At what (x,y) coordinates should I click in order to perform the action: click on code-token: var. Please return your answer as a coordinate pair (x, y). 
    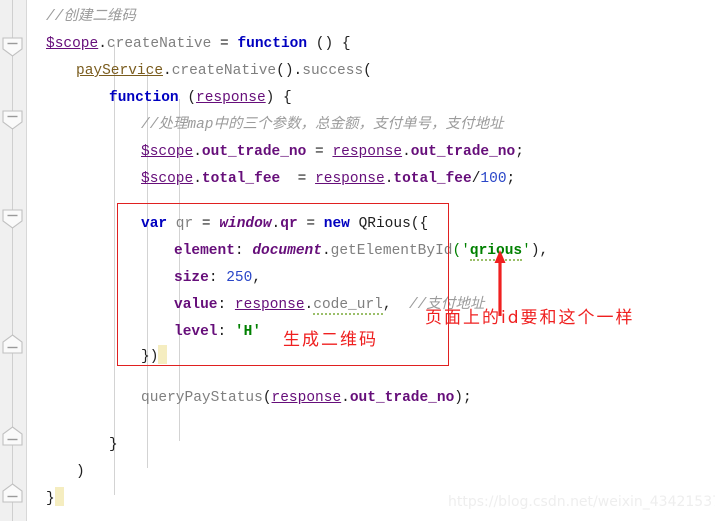
    Looking at the image, I should click on (154, 224).